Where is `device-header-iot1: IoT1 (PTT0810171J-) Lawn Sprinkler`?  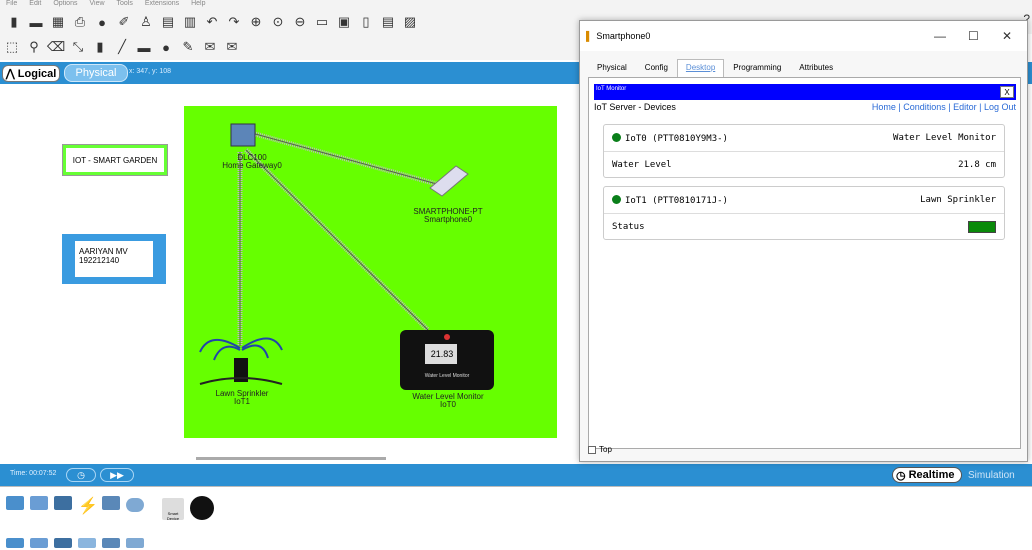 device-header-iot1: IoT1 (PTT0810171J-) Lawn Sprinkler is located at coordinates (804, 200).